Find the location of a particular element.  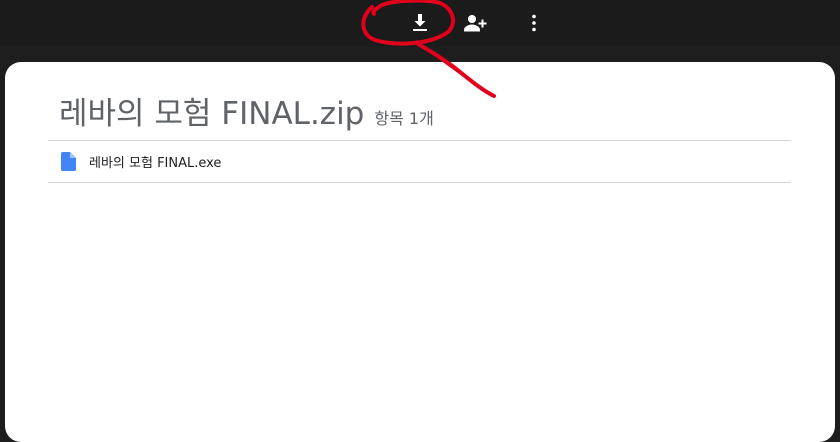

divider is located at coordinates (419, 182).